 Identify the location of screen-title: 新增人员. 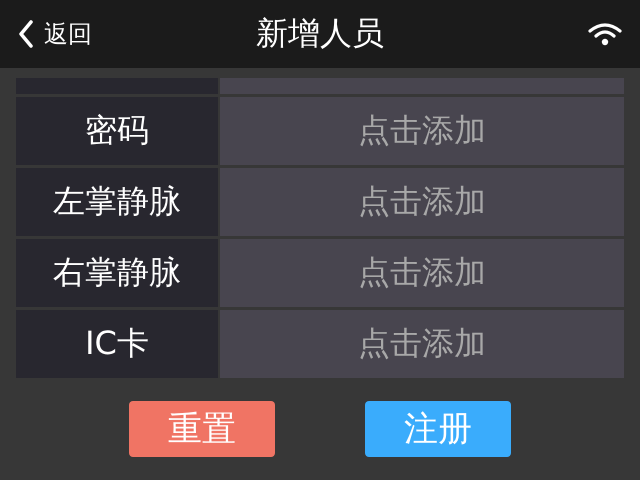
(320, 33).